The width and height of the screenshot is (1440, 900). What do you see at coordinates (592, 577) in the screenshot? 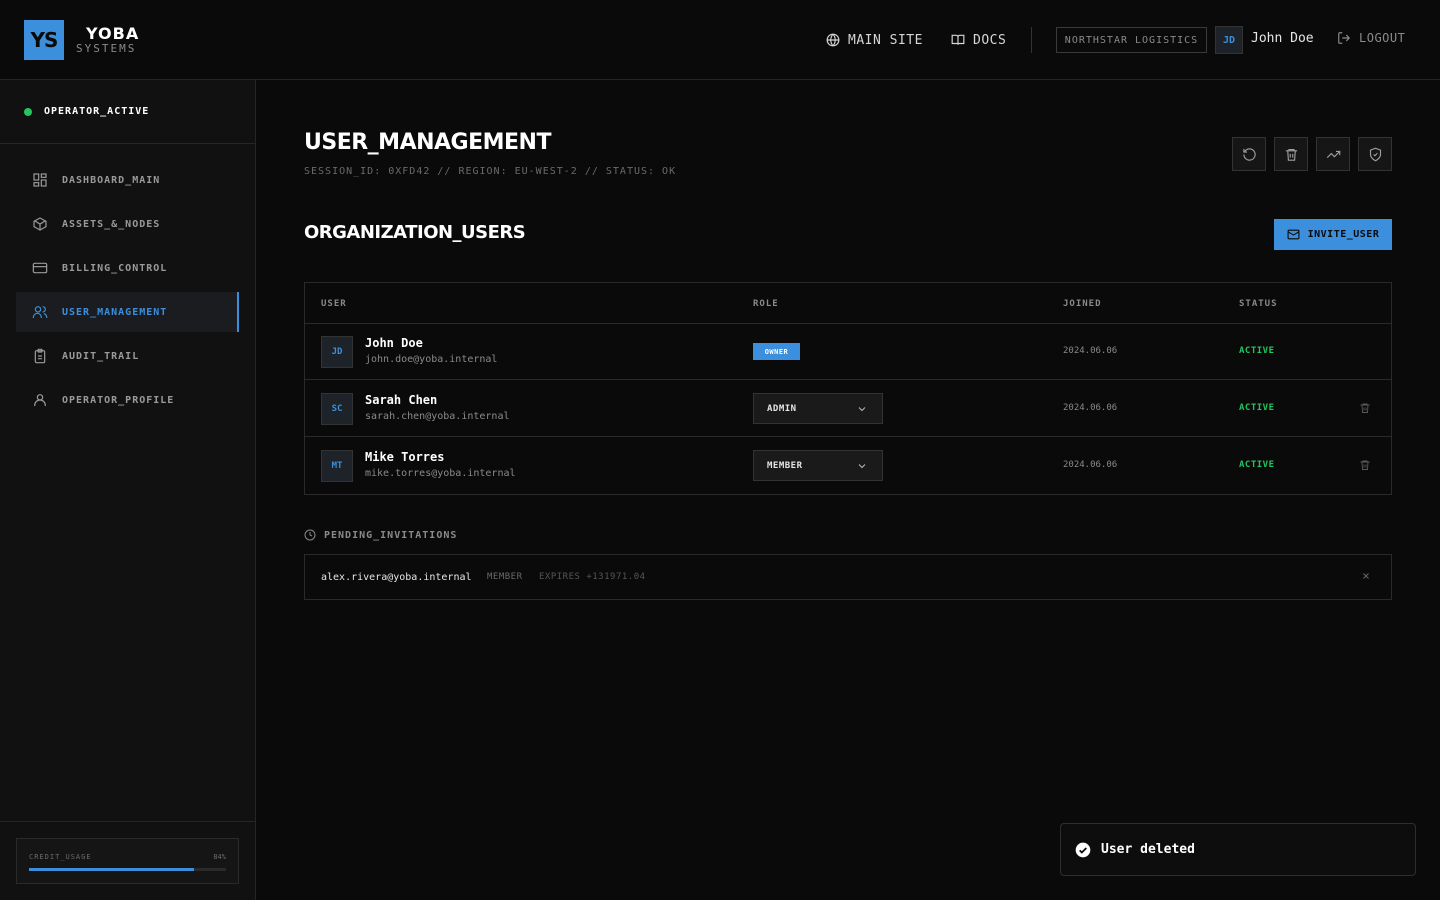
I see `invite-expires: EXPIRES +131971.04` at bounding box center [592, 577].